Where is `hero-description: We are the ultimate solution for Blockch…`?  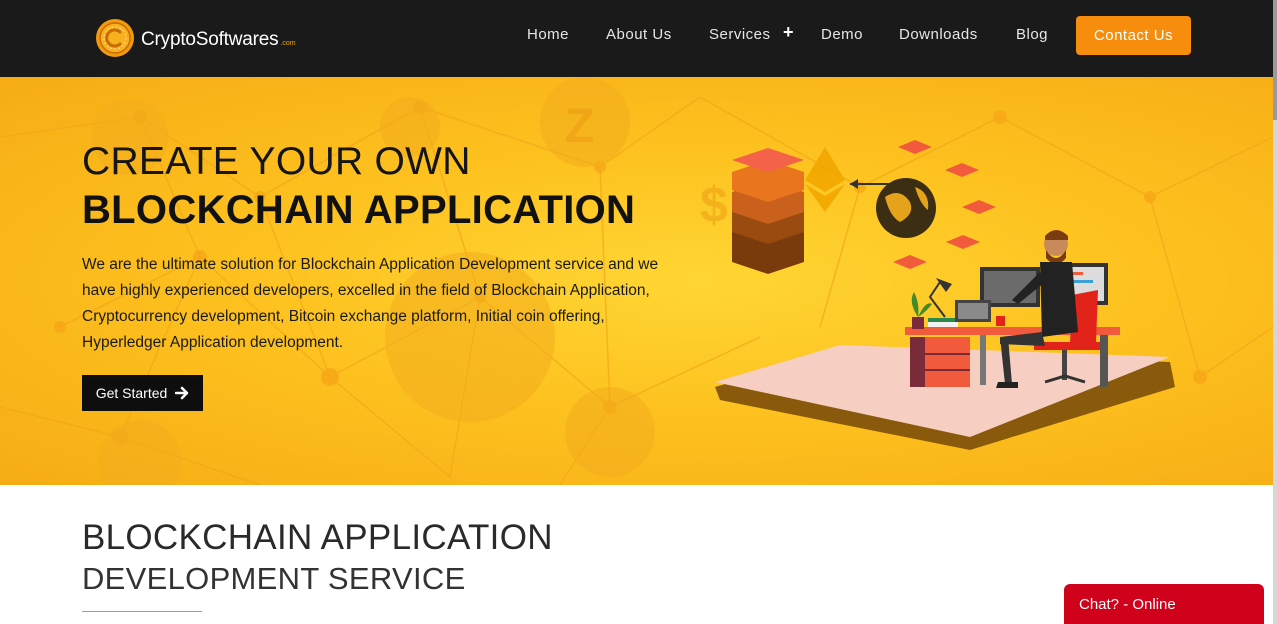
hero-description: We are the ultimate solution for Blockch… is located at coordinates (370, 303).